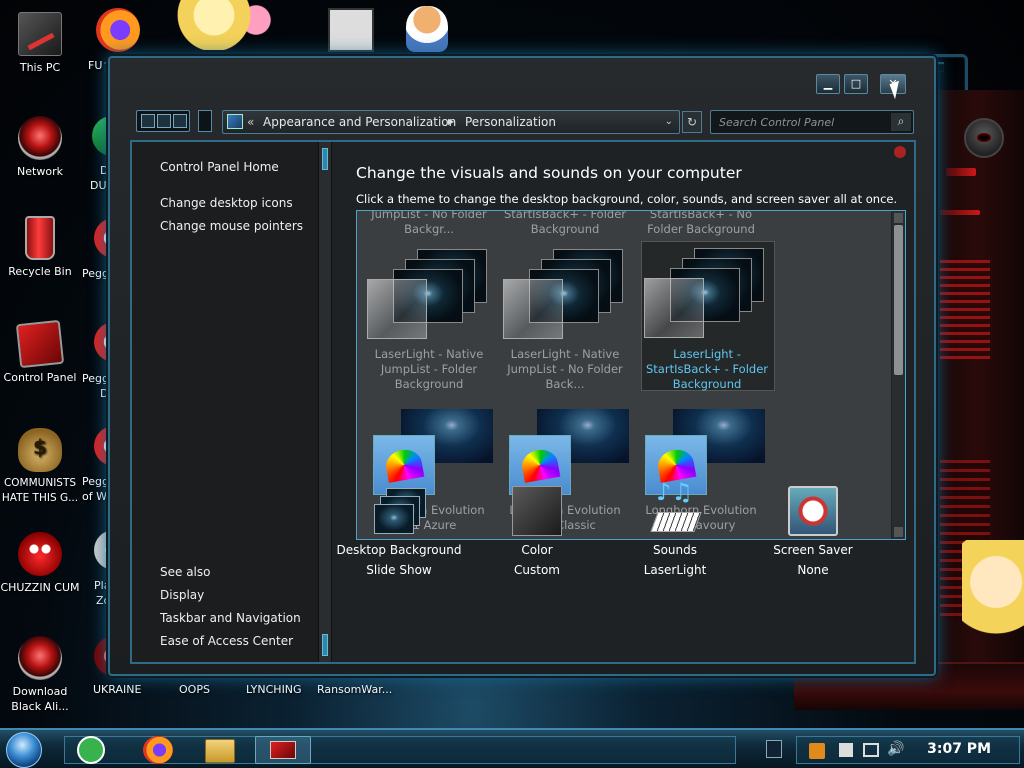 This screenshot has width=1024, height=768. Describe the element at coordinates (226, 25) in the screenshot. I see `anime-sticker` at that location.